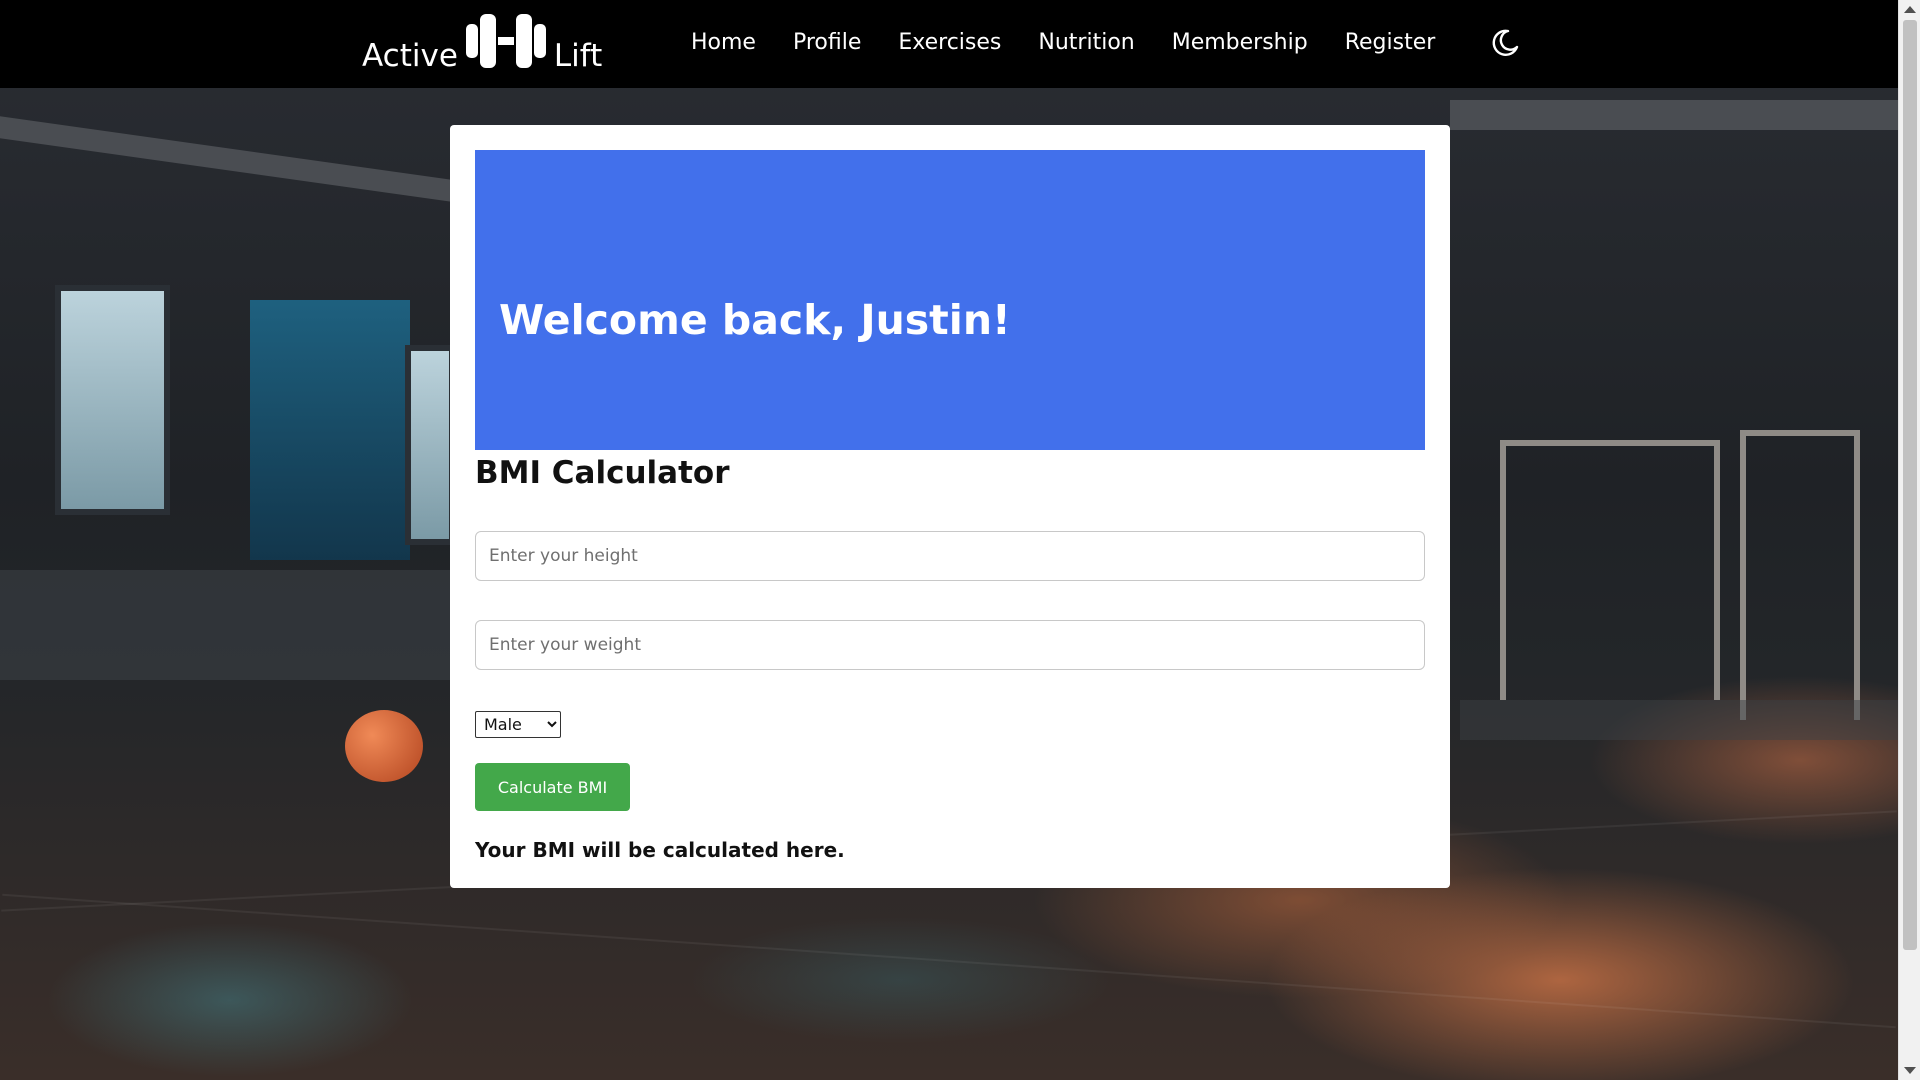  Describe the element at coordinates (330, 430) in the screenshot. I see `bg-wall-panel` at that location.